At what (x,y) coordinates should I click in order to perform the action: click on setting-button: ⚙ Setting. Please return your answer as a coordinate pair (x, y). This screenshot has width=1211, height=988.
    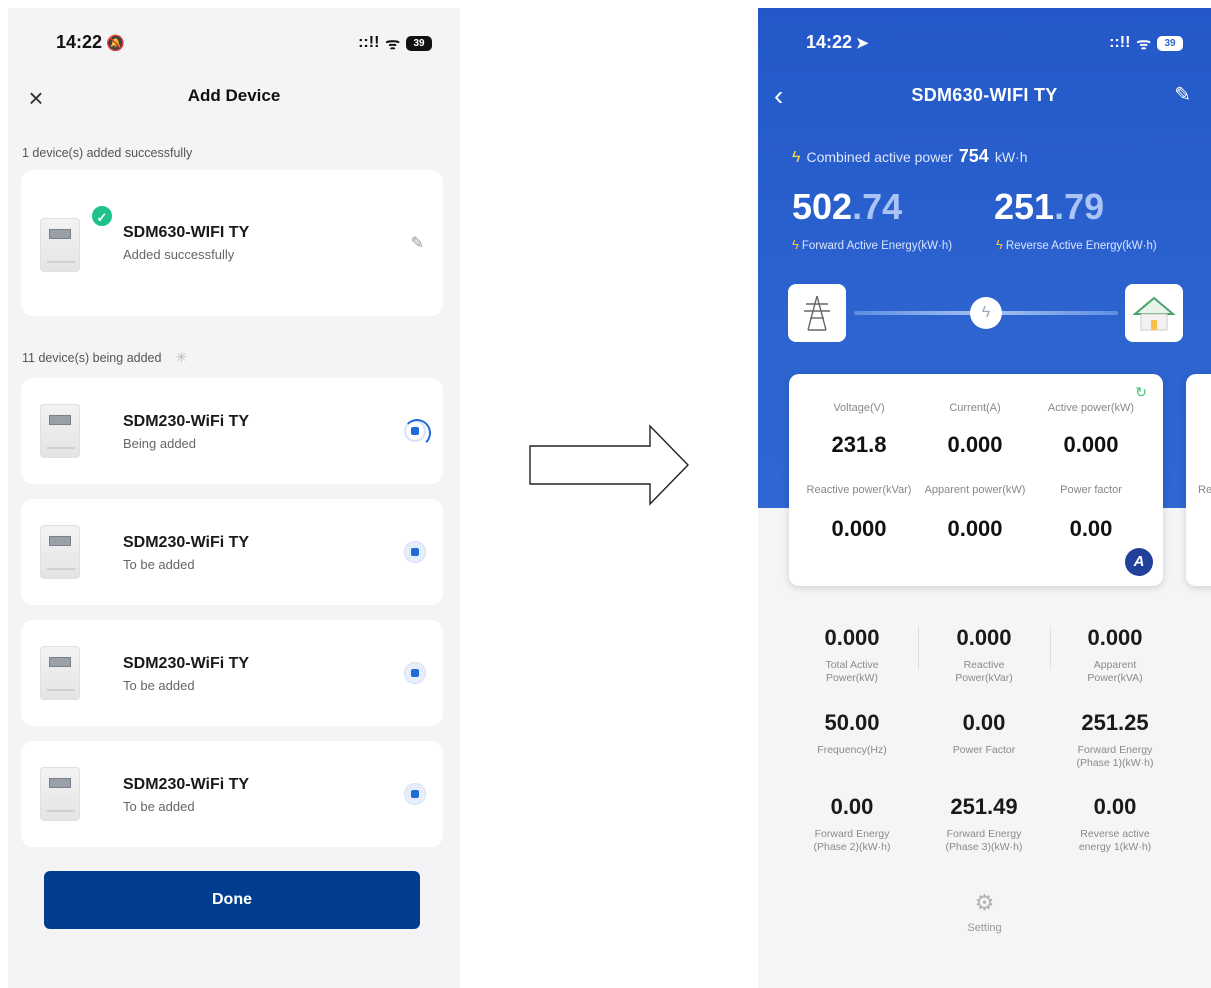
    Looking at the image, I should click on (984, 912).